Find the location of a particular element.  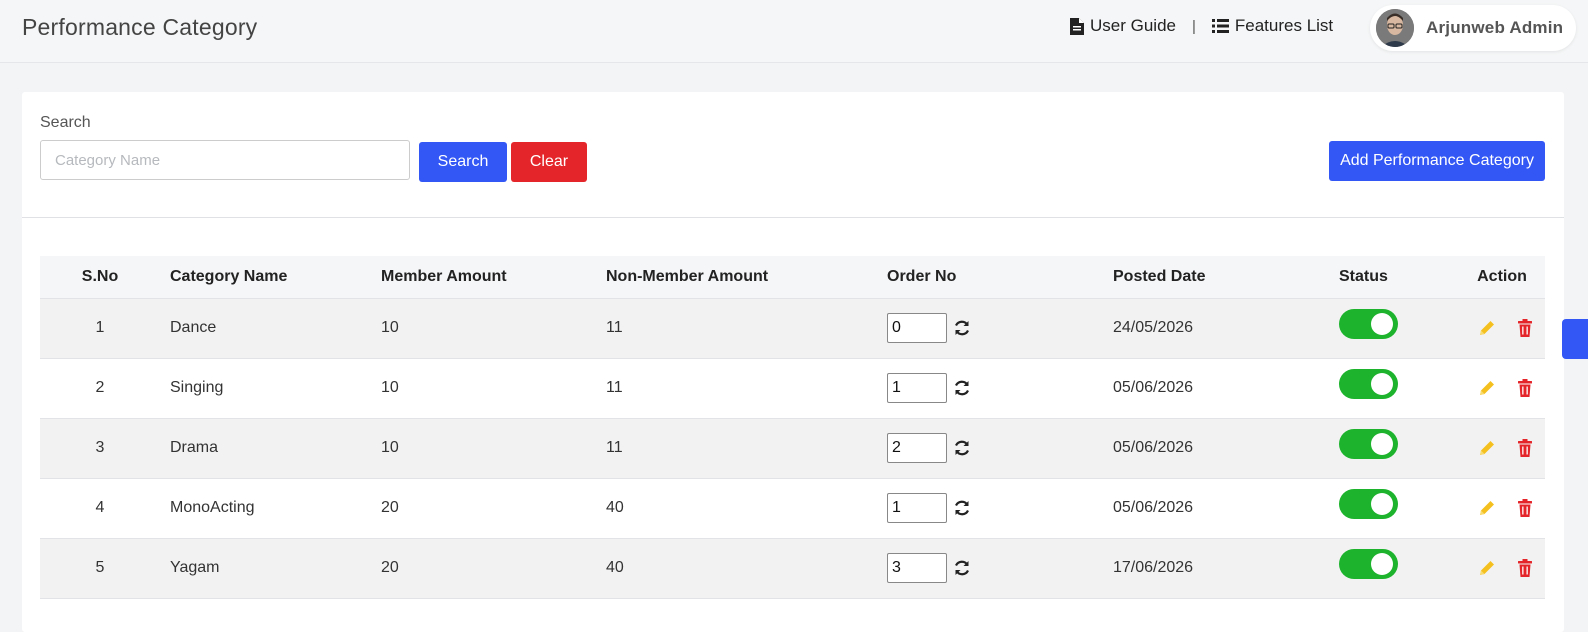

cell-sno: 1 is located at coordinates (105, 327).